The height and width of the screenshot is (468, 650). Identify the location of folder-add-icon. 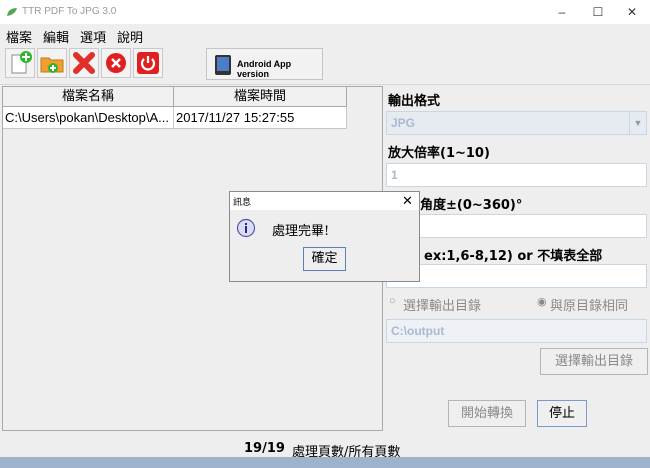
(52, 65).